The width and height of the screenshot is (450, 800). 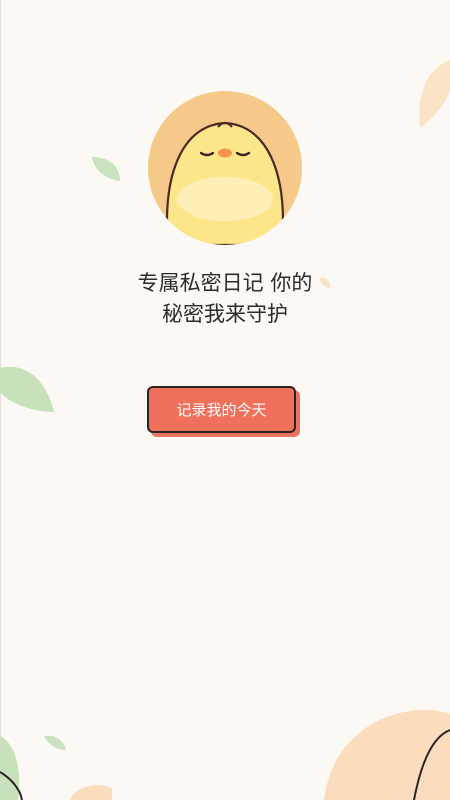 I want to click on avatar, so click(x=225, y=168).